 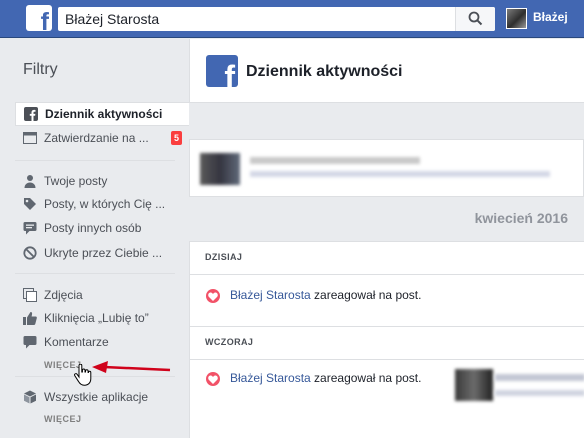 I want to click on sidebar-item-all-apps: Wszystkie aplikacje, so click(x=102, y=397).